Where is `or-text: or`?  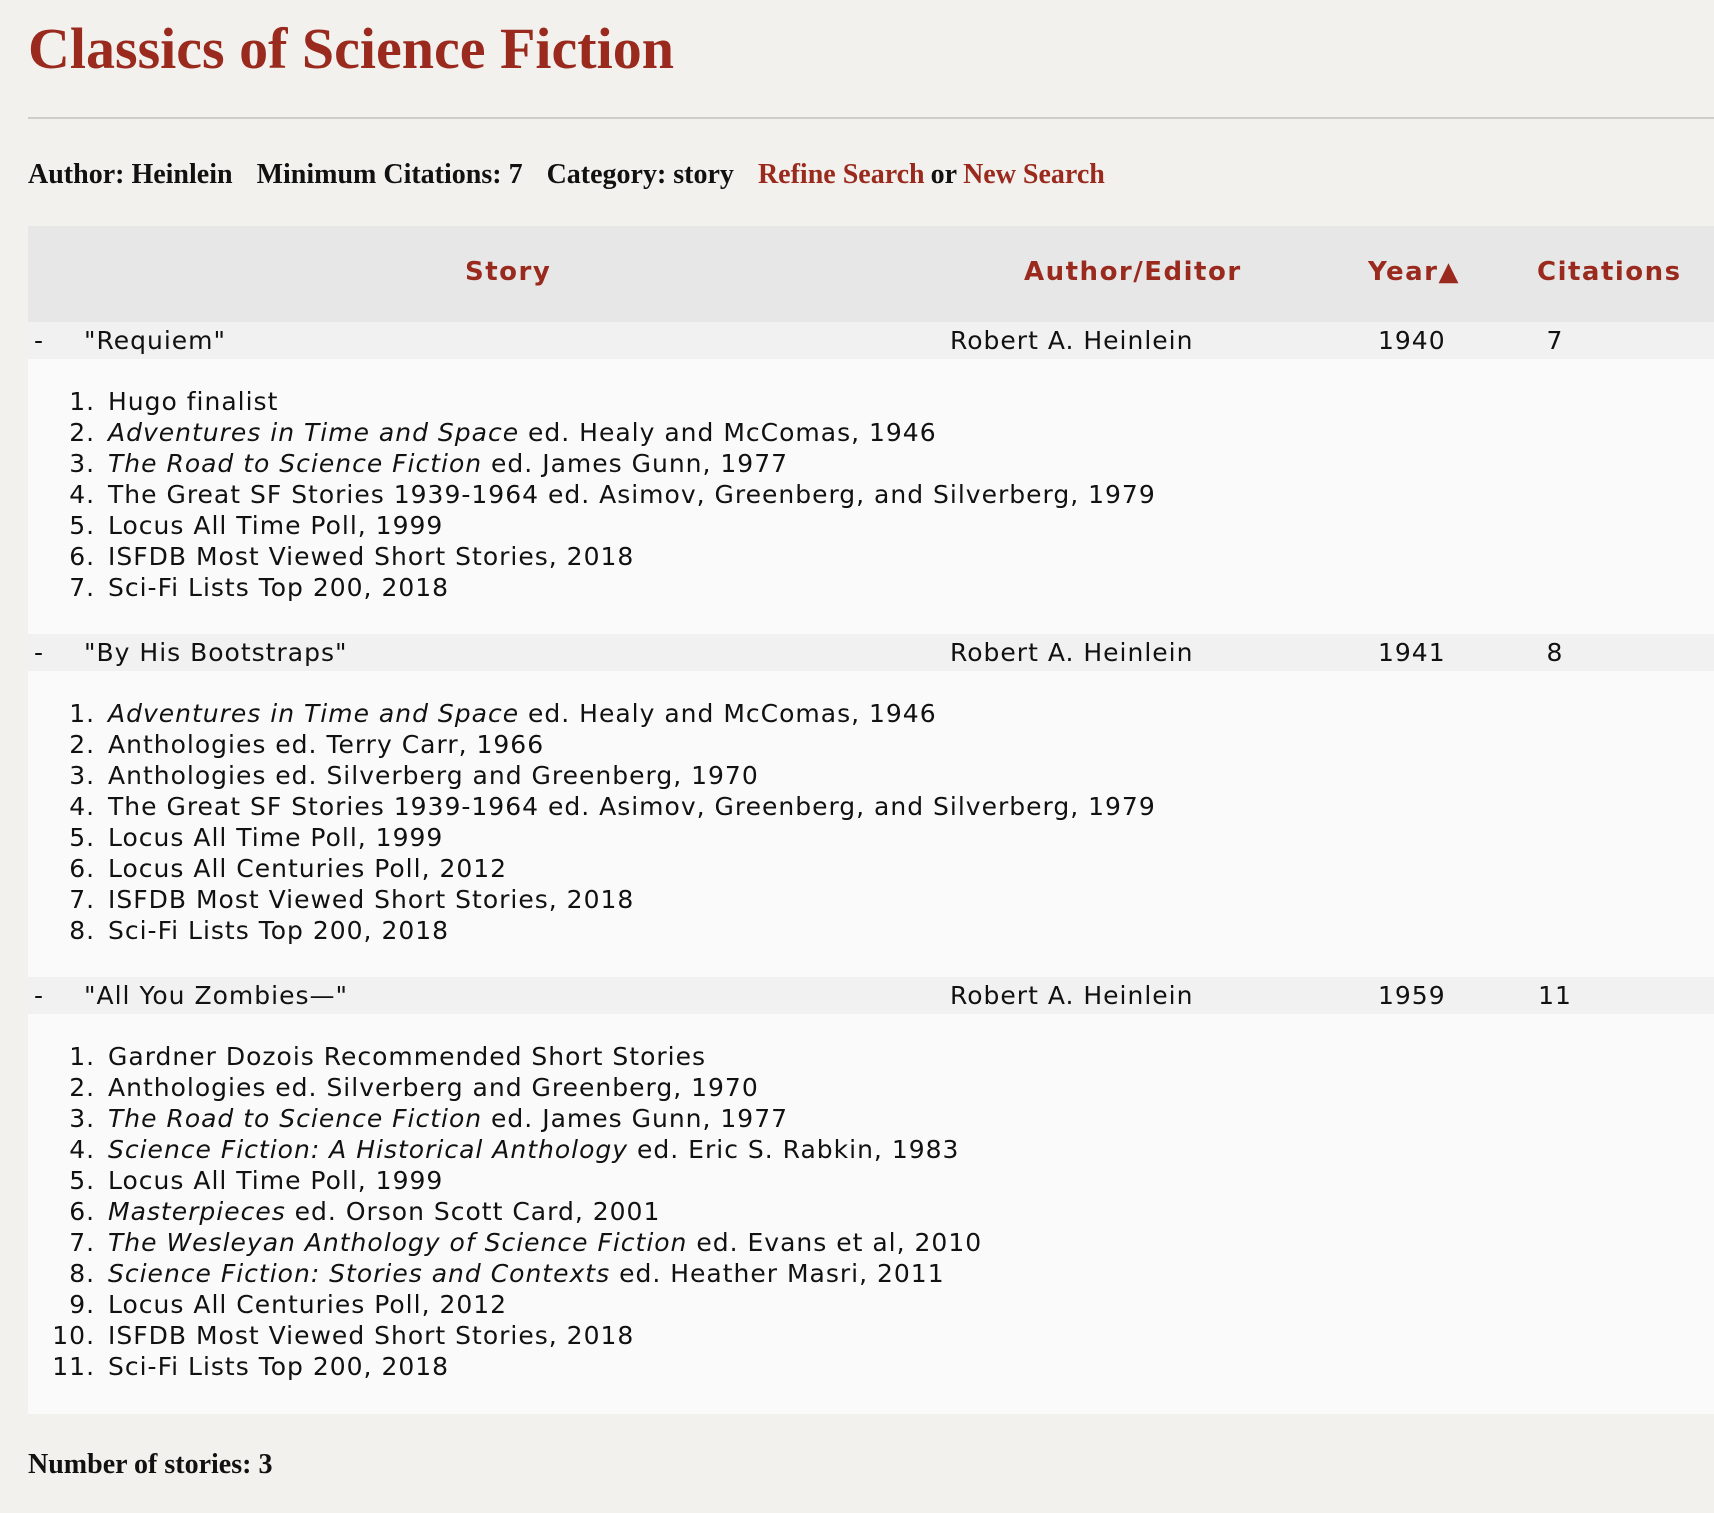 or-text: or is located at coordinates (944, 174).